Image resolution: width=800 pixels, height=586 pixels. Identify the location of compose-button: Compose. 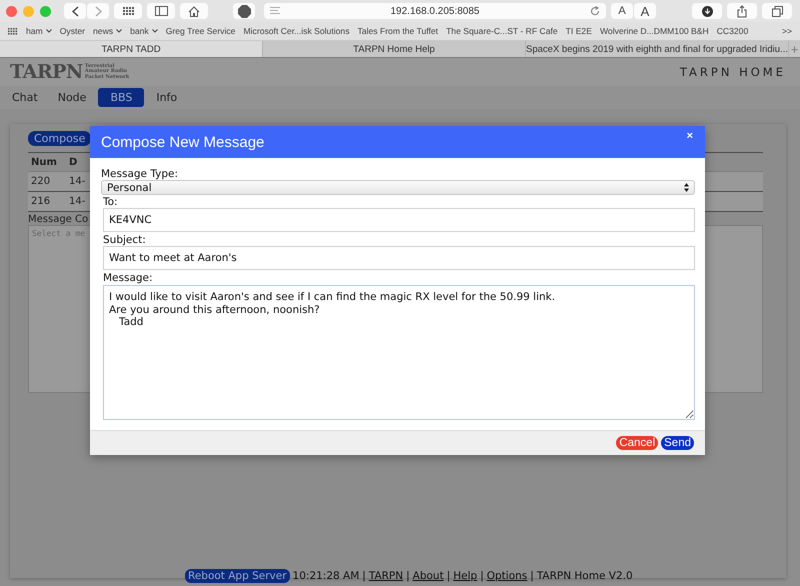
(60, 138).